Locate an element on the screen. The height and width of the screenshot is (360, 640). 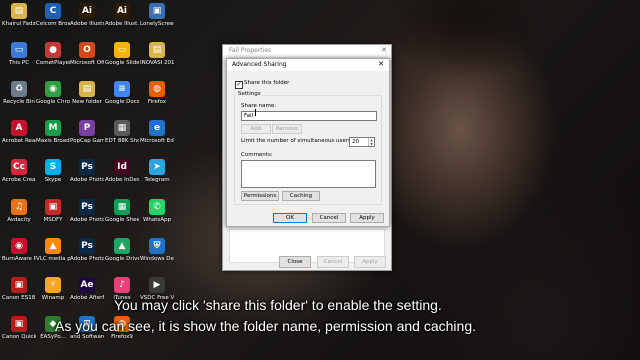
desktop-shortcut: ▭ This PC is located at coordinates (19, 54).